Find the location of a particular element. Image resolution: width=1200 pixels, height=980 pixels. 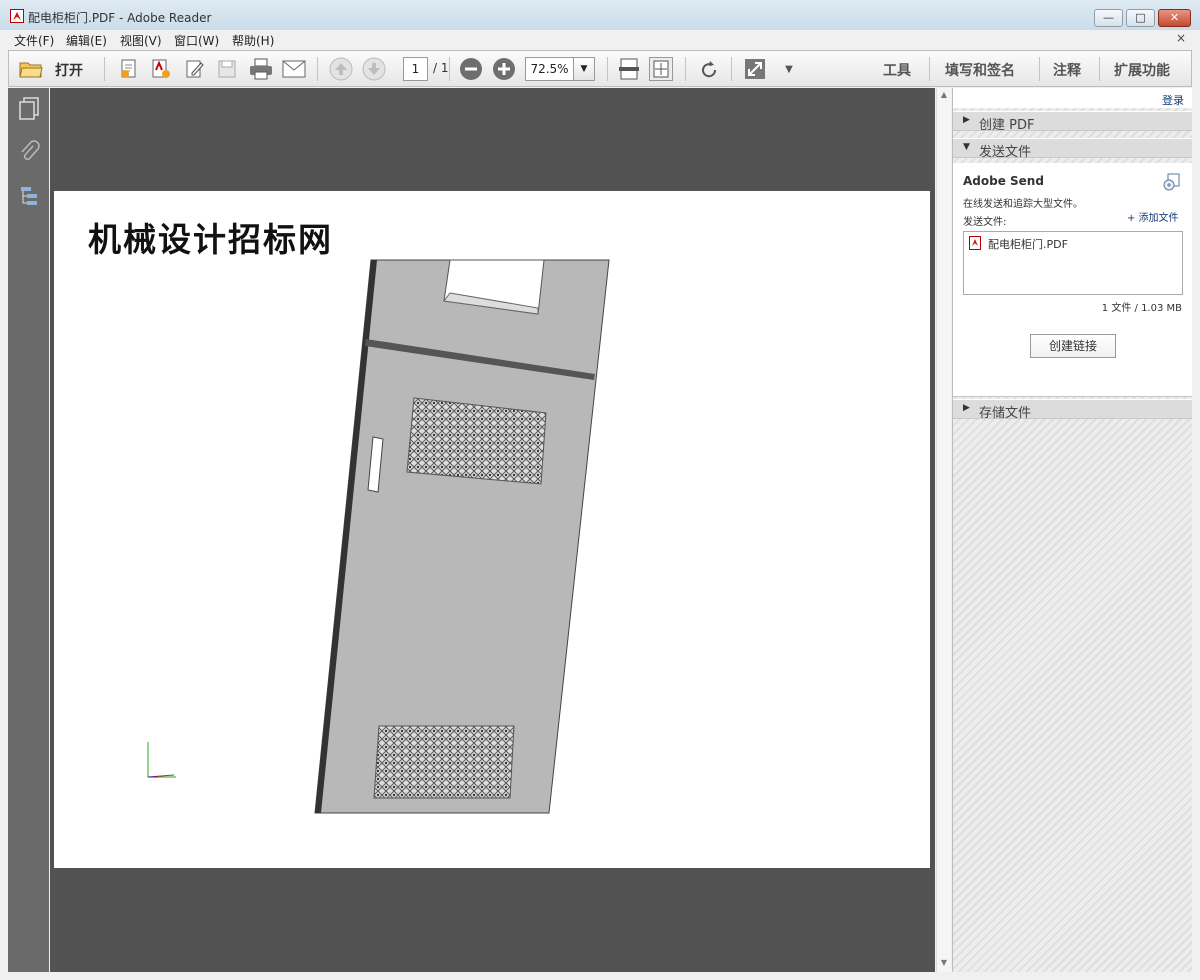

rotate-icon is located at coordinates (709, 69).